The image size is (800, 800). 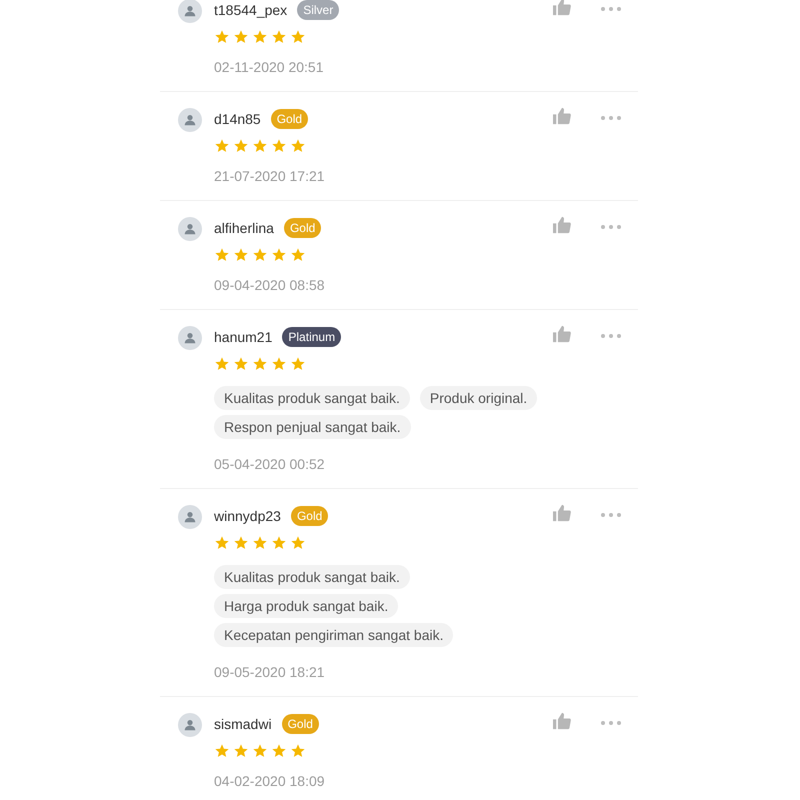 I want to click on username: t18544_pex, so click(x=251, y=10).